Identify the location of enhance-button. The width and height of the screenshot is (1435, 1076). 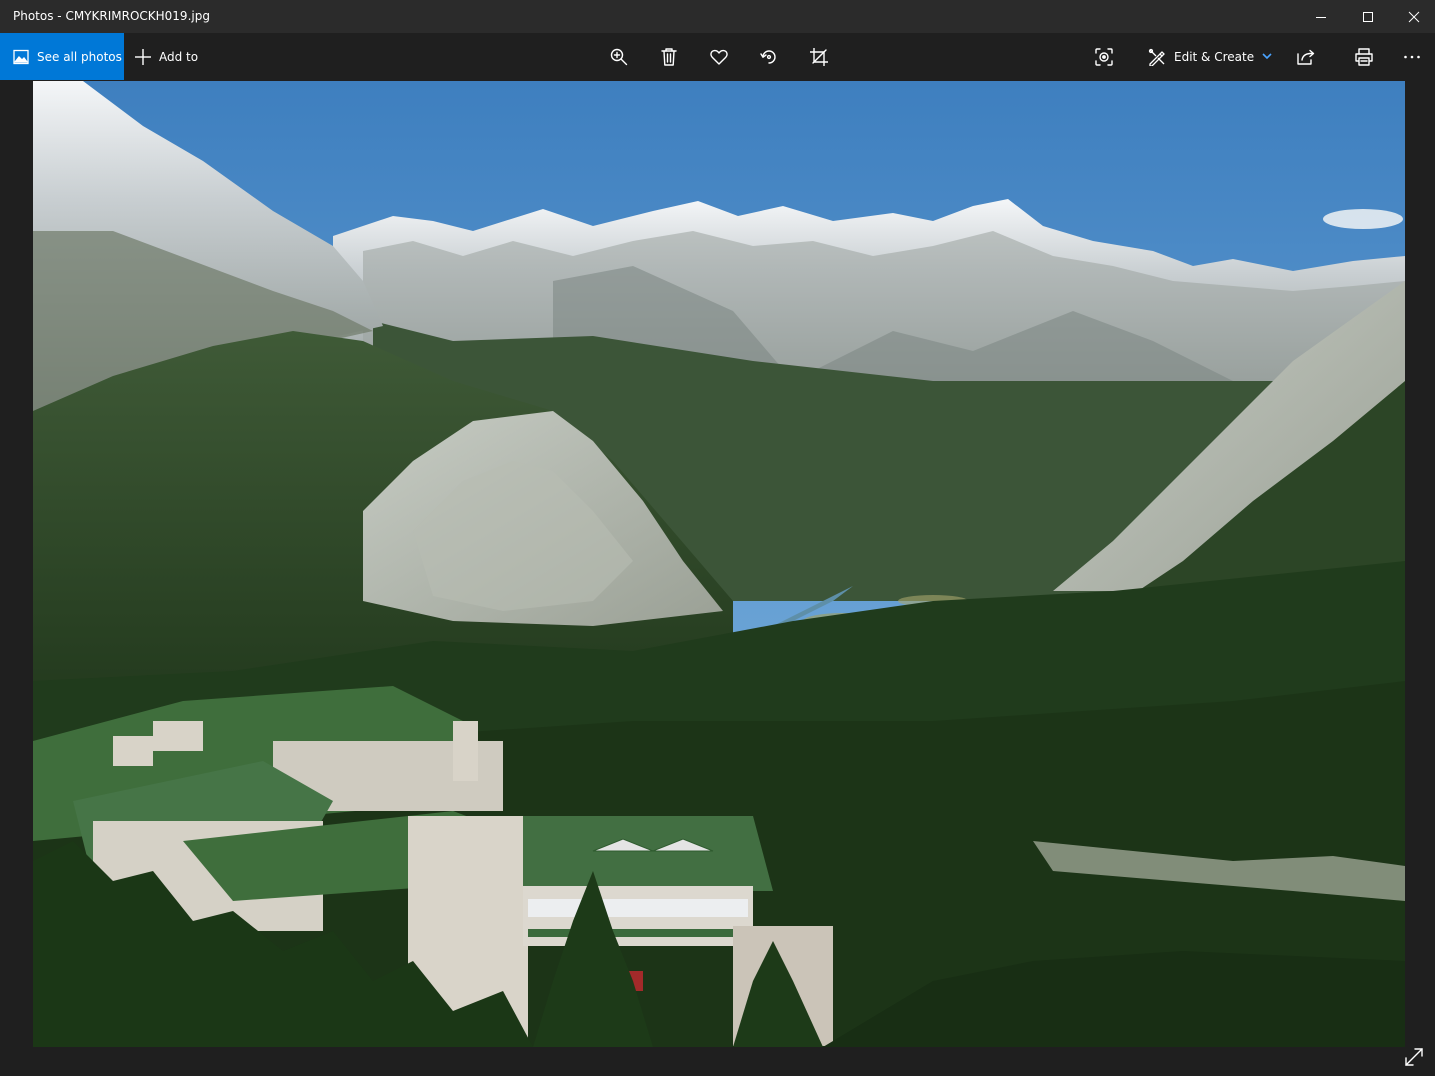
(1104, 56).